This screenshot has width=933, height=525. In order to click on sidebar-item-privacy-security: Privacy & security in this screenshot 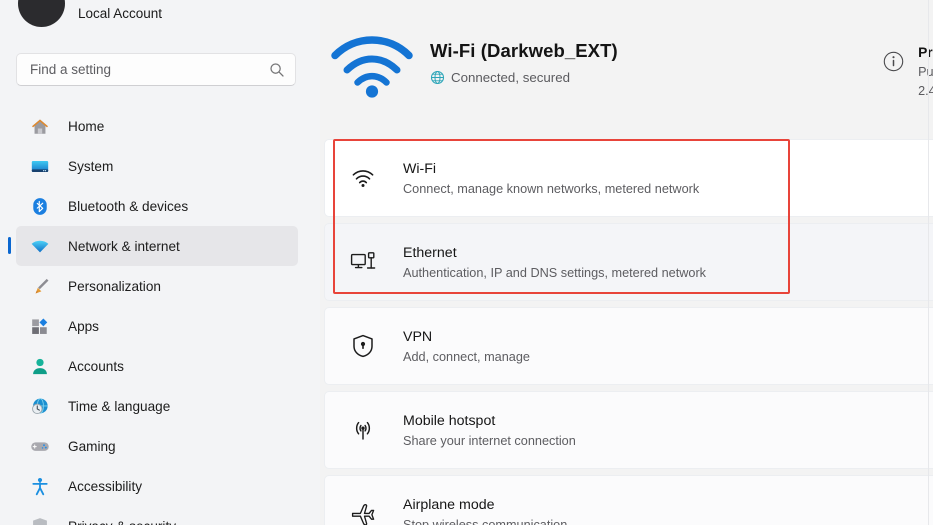, I will do `click(157, 515)`.